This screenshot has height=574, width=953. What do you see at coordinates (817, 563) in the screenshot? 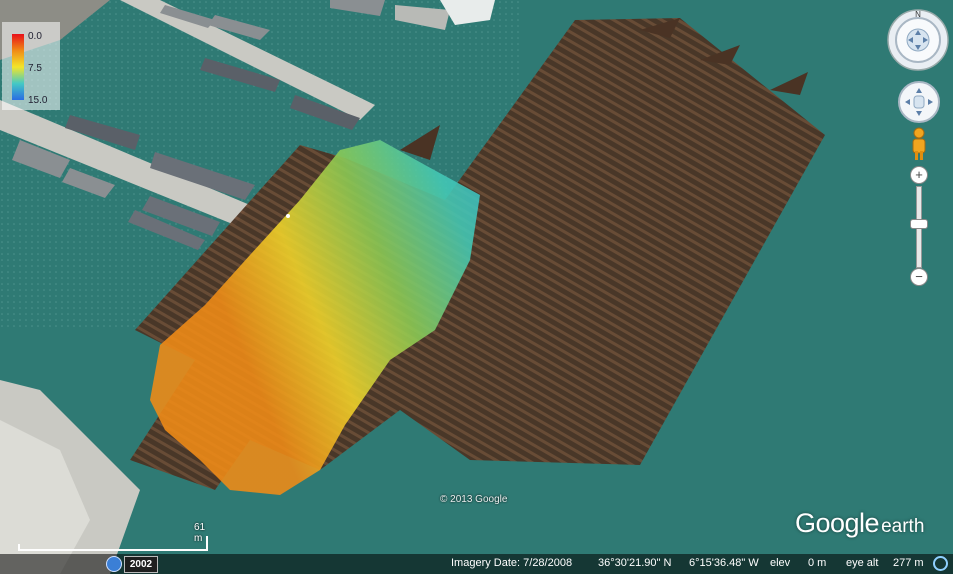
I see `elev-value: 0 m` at bounding box center [817, 563].